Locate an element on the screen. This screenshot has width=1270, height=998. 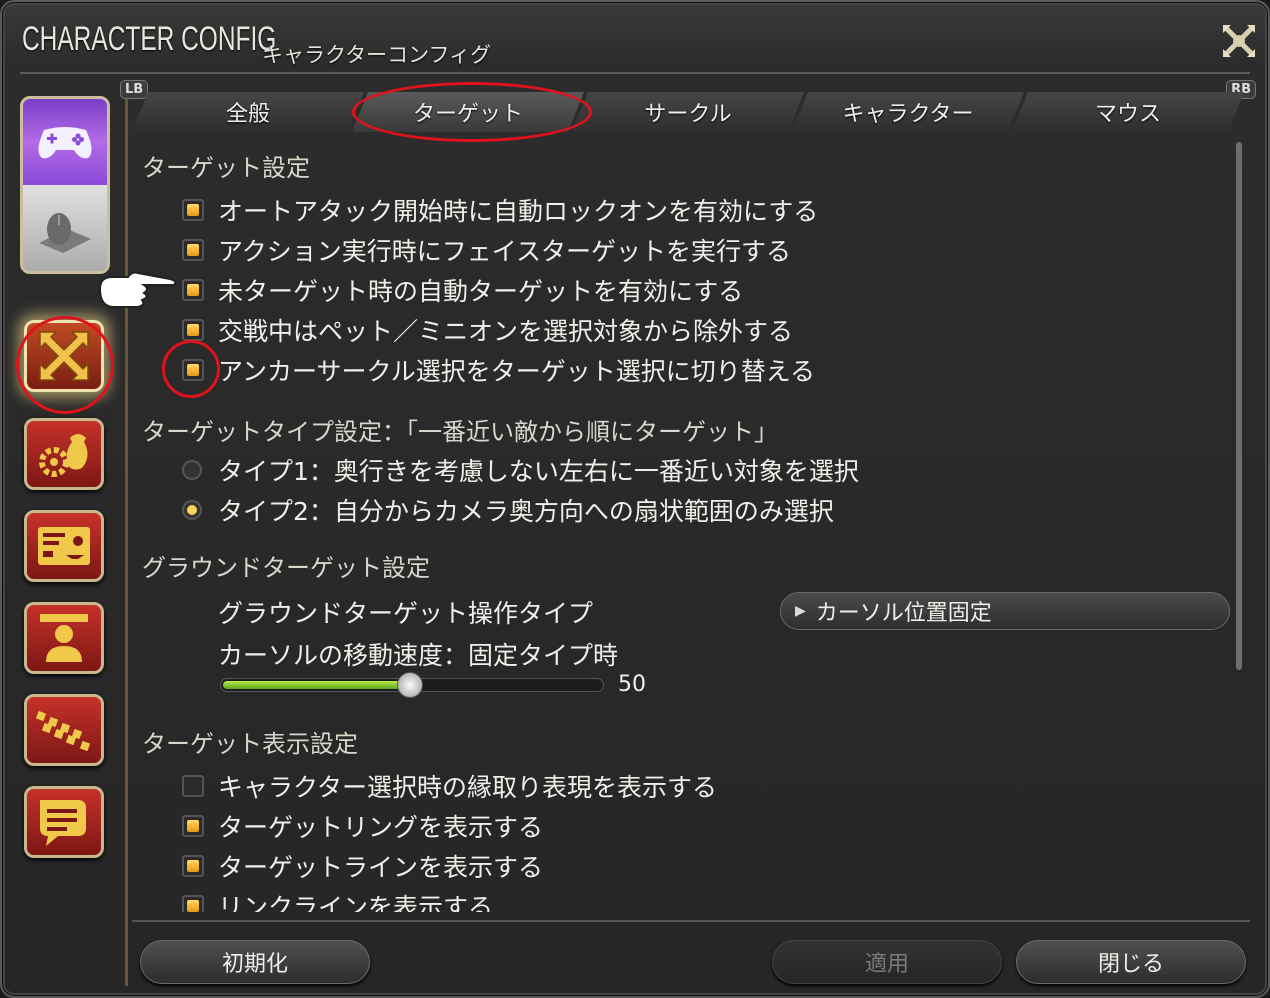
checkbox-label: オートアタック開始時に自動ロックオンを有効にする is located at coordinates (518, 211).